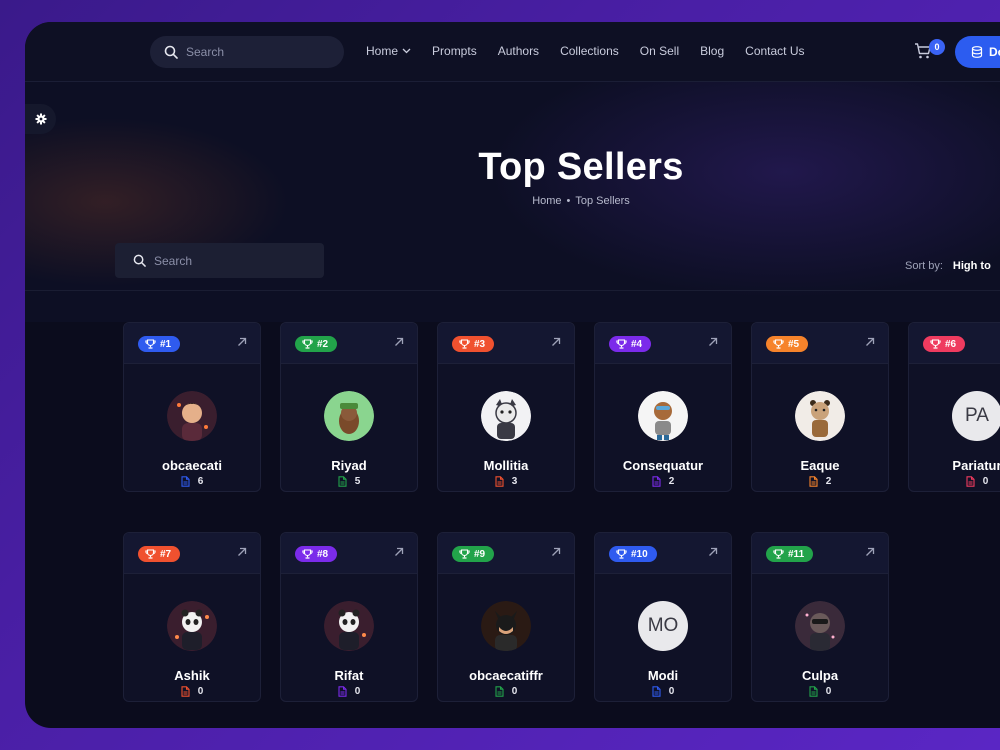 Image resolution: width=1000 pixels, height=750 pixels. What do you see at coordinates (388, 51) in the screenshot?
I see `nav-item-home: Home` at bounding box center [388, 51].